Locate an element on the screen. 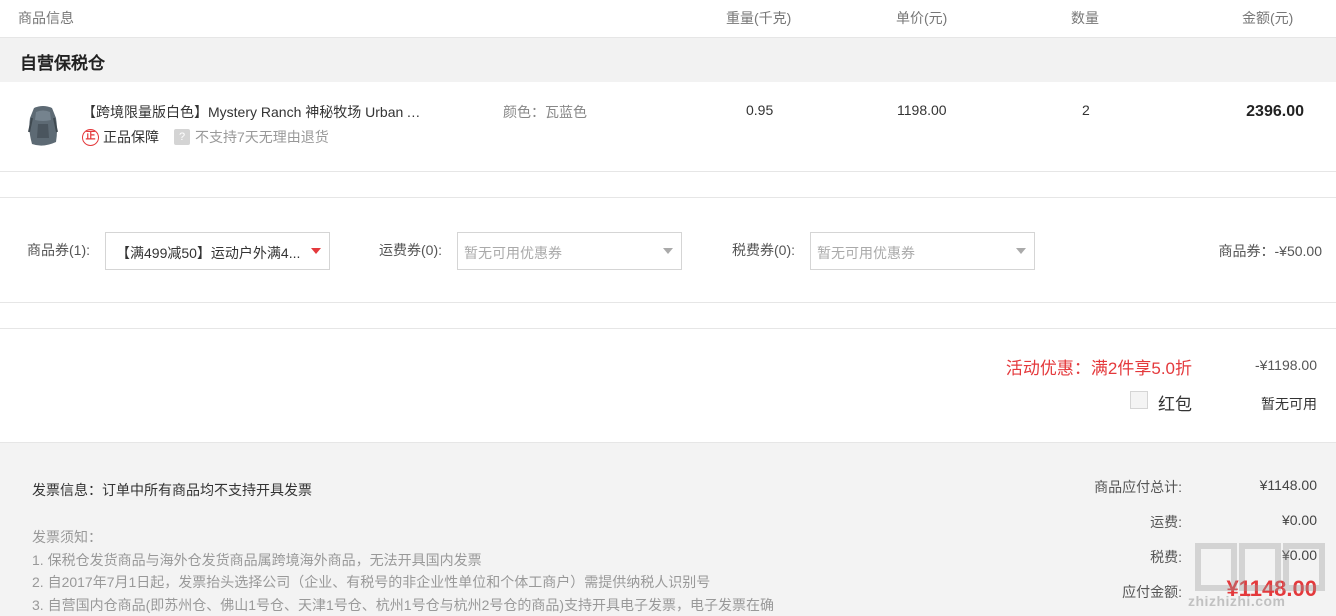 Image resolution: width=1336 pixels, height=616 pixels. redpacket-label: 红包 is located at coordinates (1175, 404).